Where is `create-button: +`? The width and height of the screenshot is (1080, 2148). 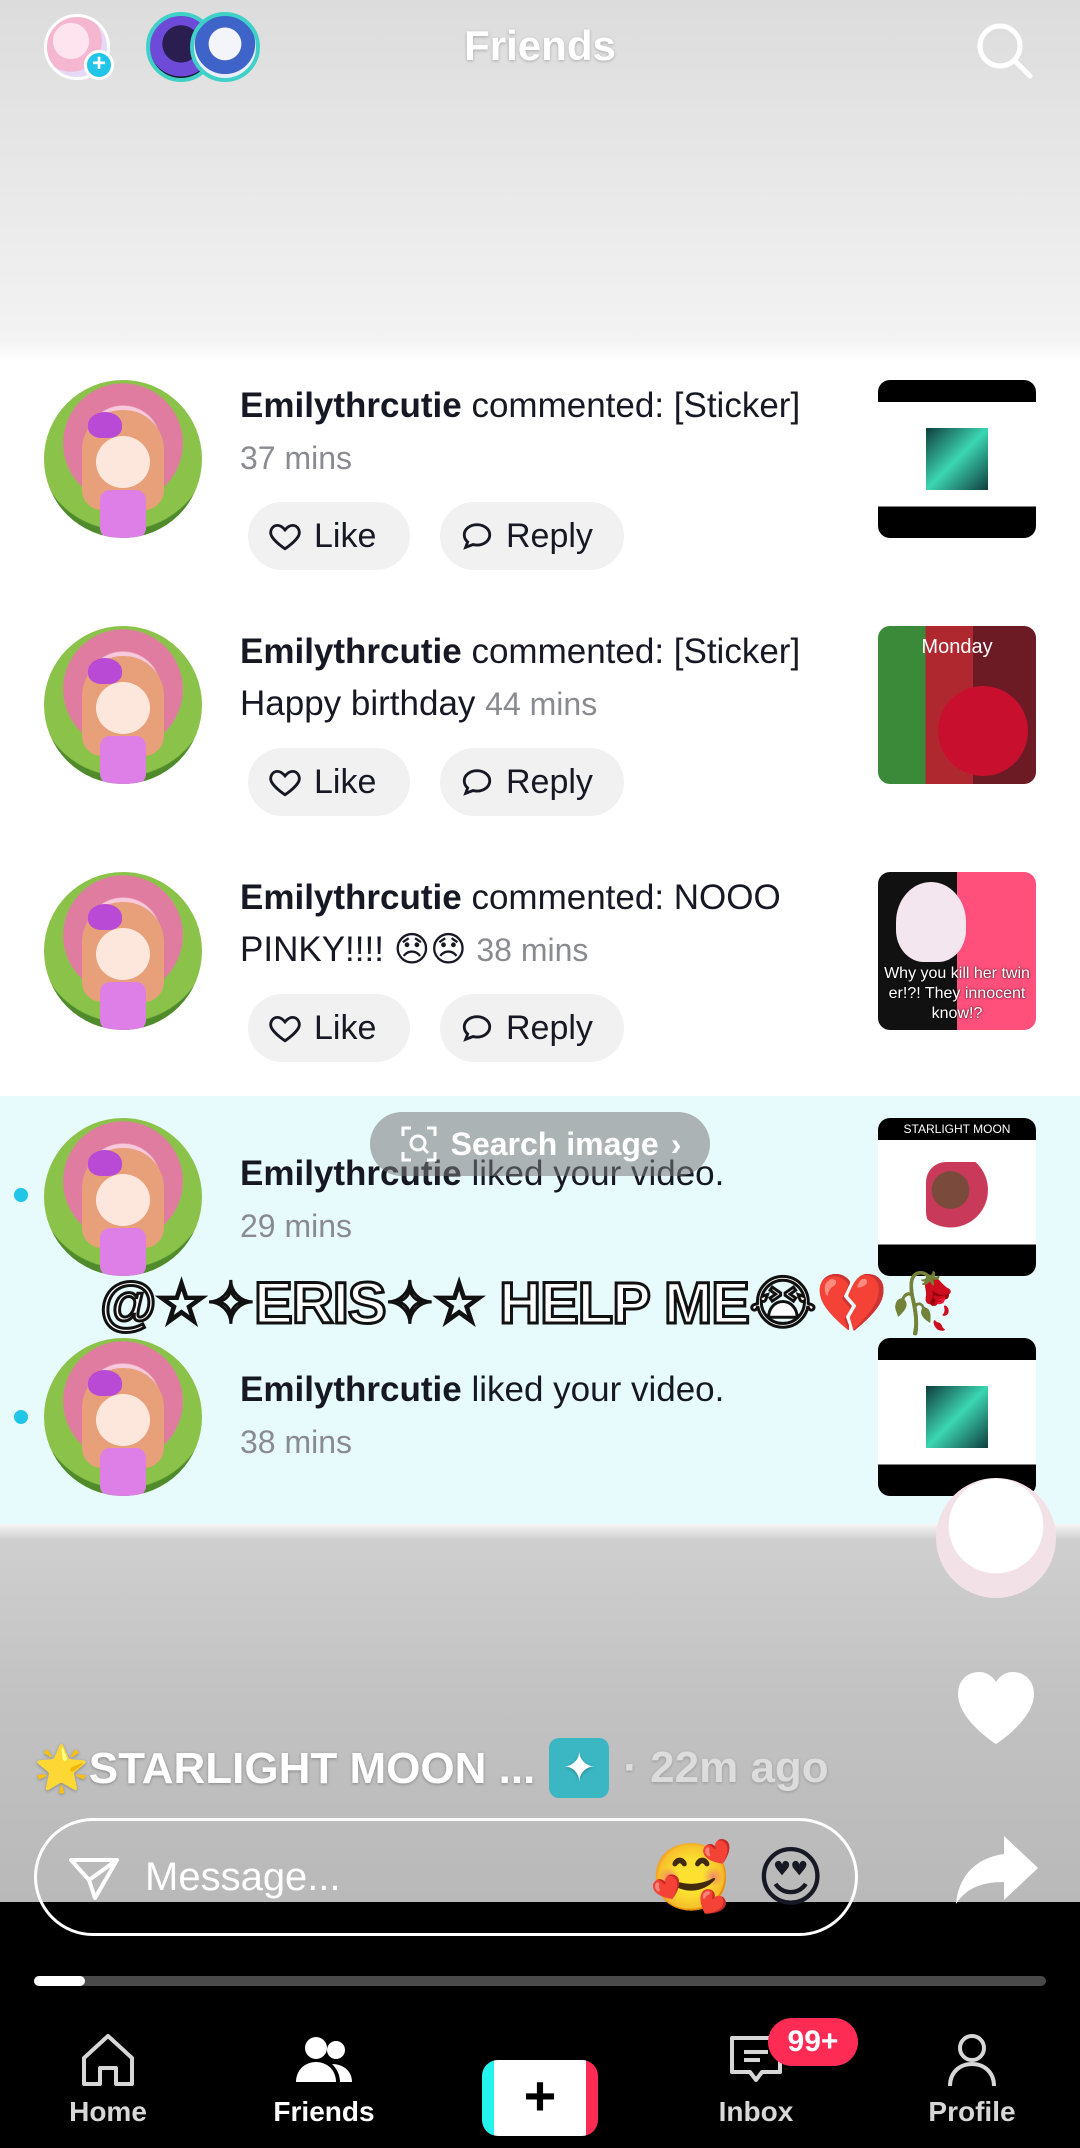
create-button: + is located at coordinates (540, 2098).